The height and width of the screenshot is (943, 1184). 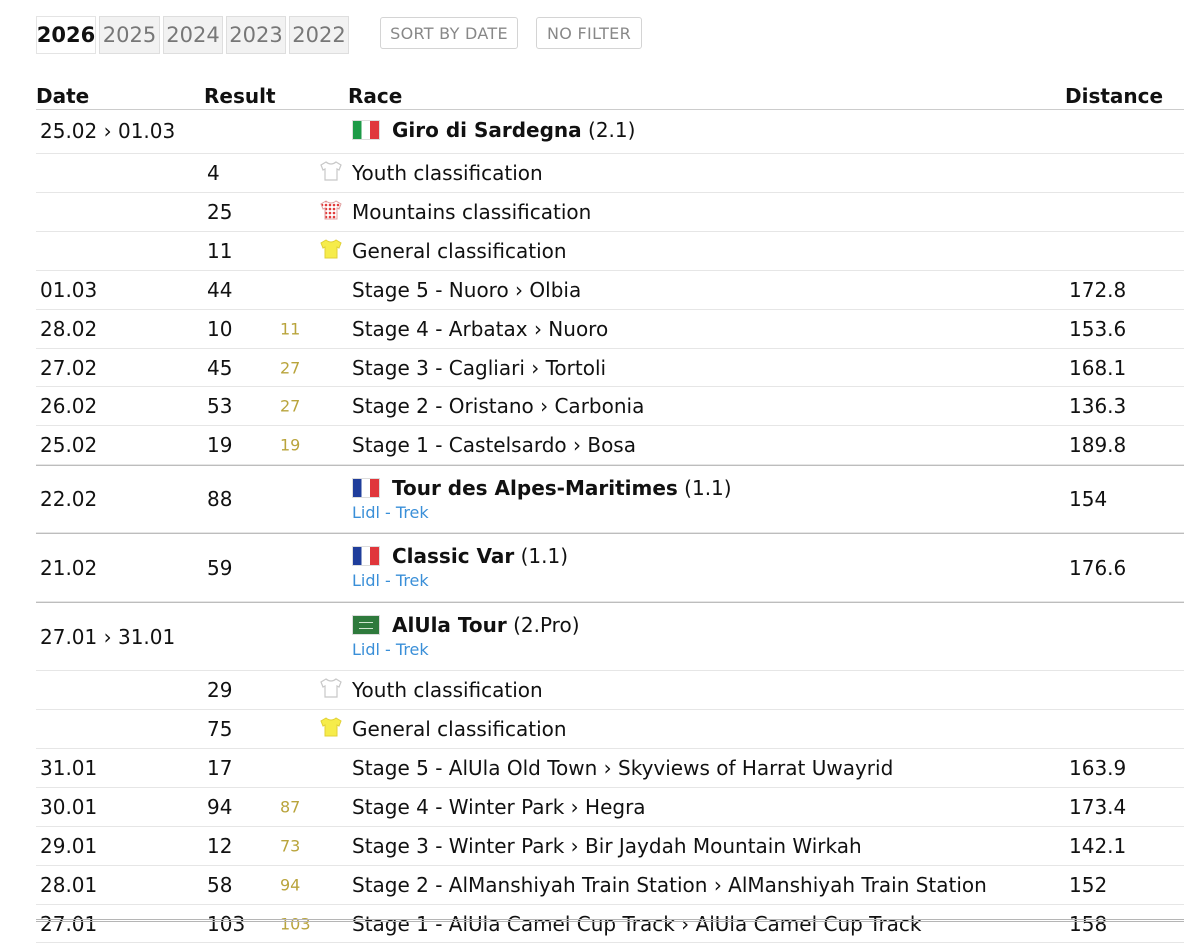 I want to click on distance-cell: 172.8, so click(x=1098, y=290).